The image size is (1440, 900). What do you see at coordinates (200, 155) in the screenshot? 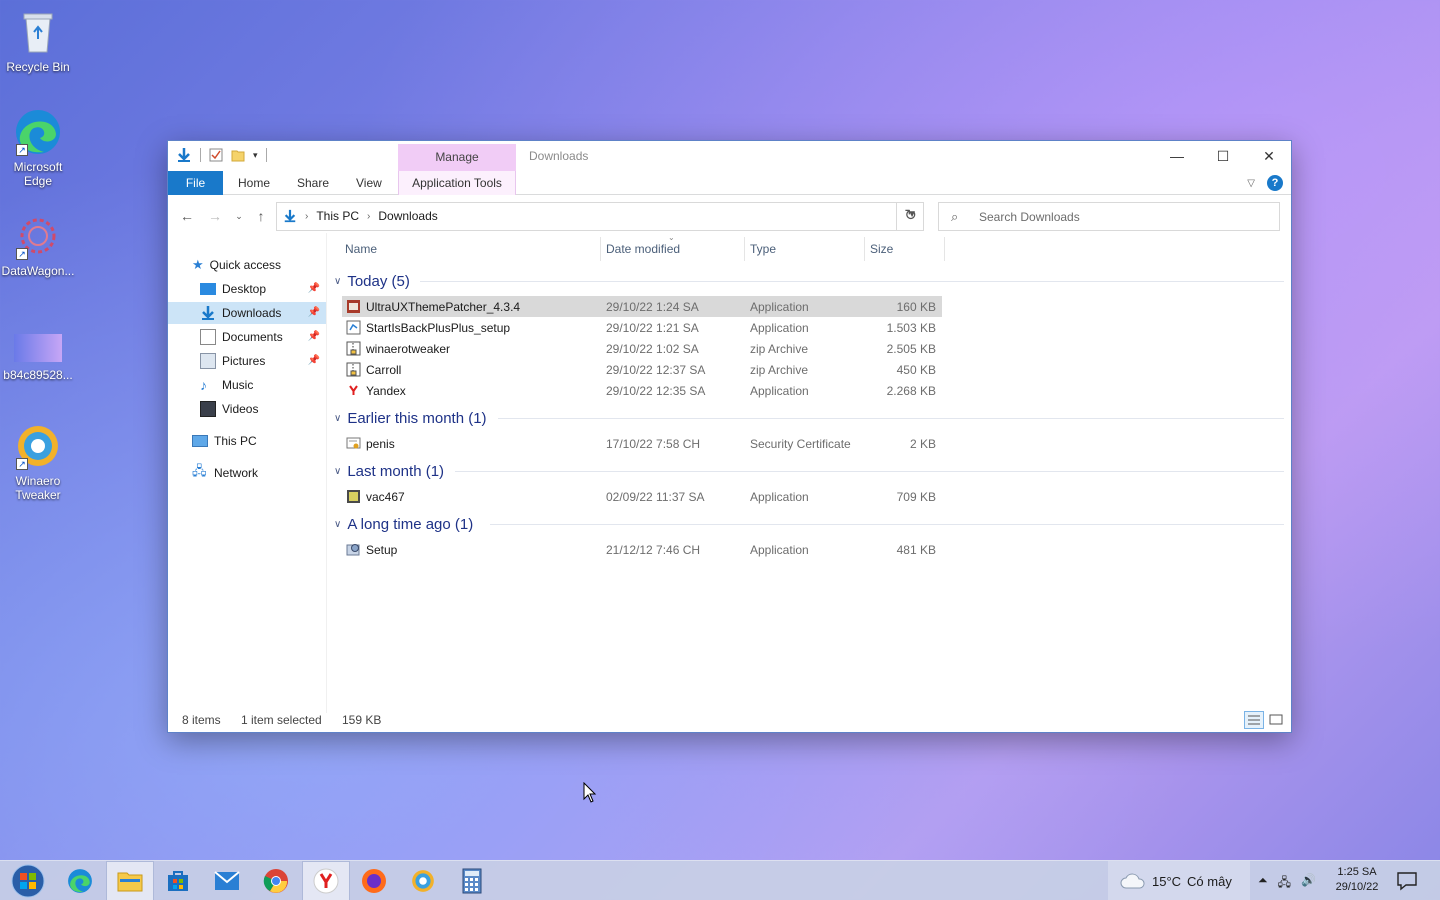
I see `separator` at bounding box center [200, 155].